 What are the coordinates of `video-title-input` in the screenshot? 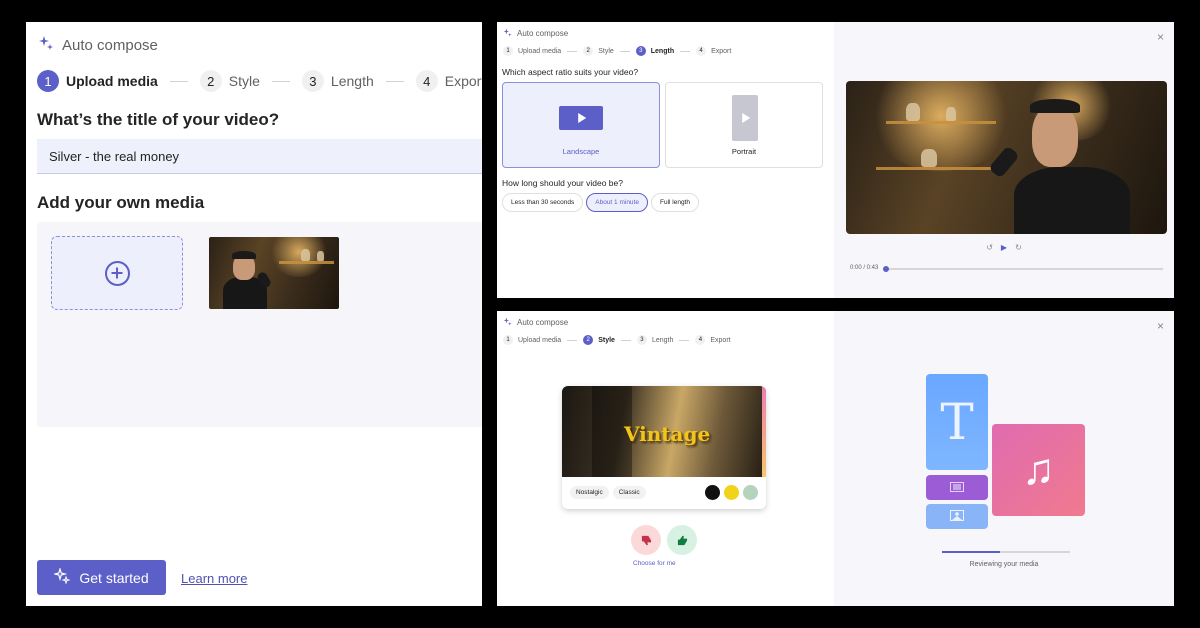 It's located at (259, 156).